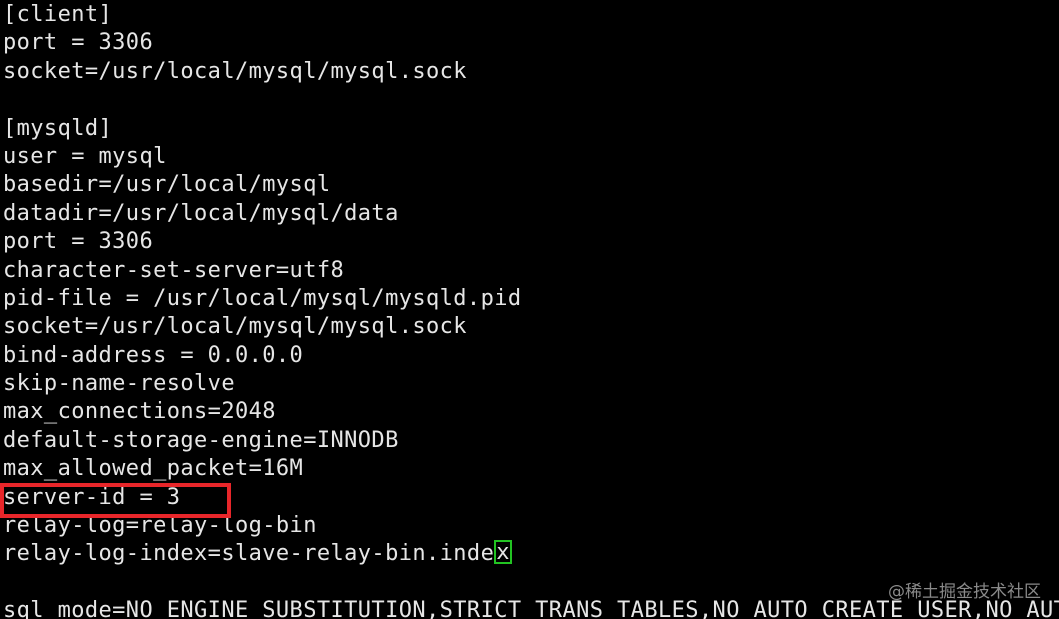 The height and width of the screenshot is (619, 1059). Describe the element at coordinates (503, 553) in the screenshot. I see `text-cursor: x` at that location.